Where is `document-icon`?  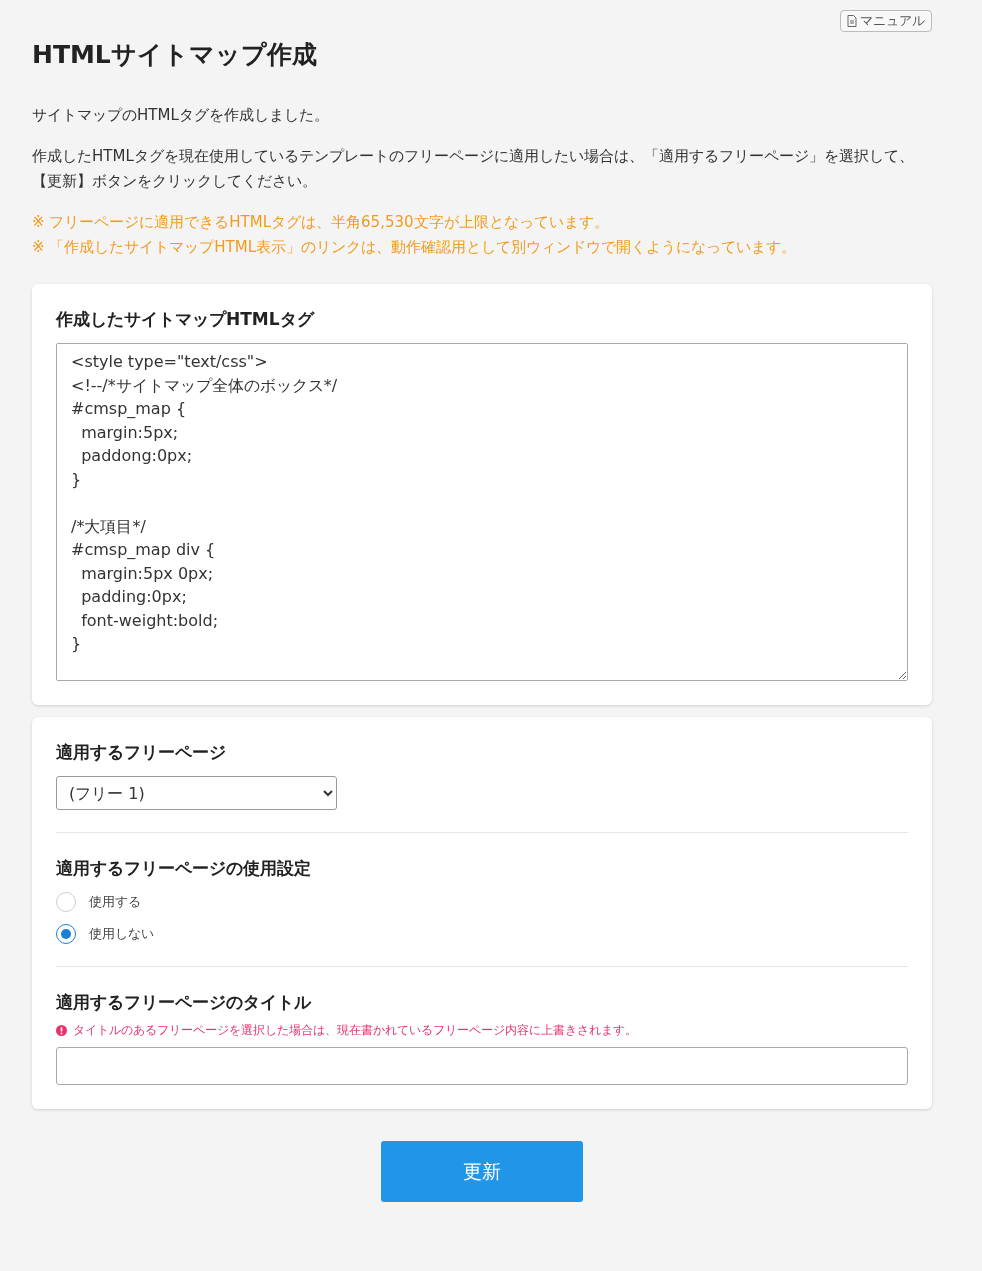
document-icon is located at coordinates (852, 21).